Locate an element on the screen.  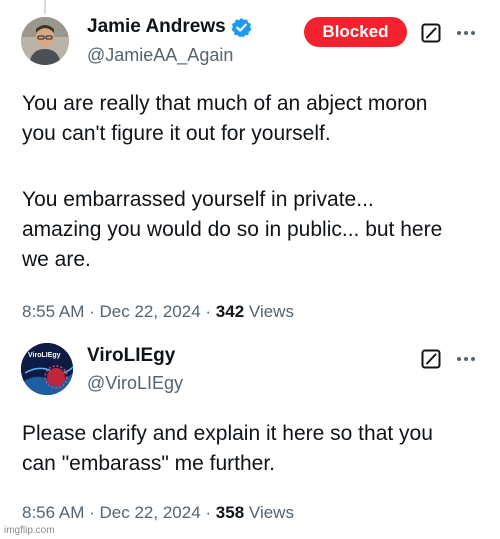
tweet-text-line: we are. is located at coordinates (56, 259).